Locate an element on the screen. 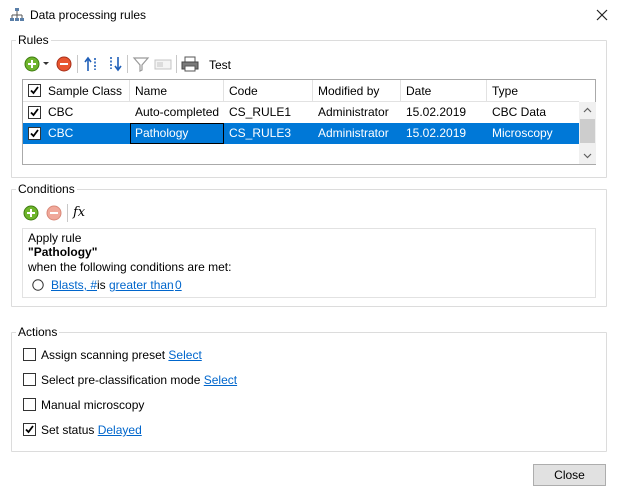 Image resolution: width=617 pixels, height=496 pixels. action-label: Set status is located at coordinates (68, 430).